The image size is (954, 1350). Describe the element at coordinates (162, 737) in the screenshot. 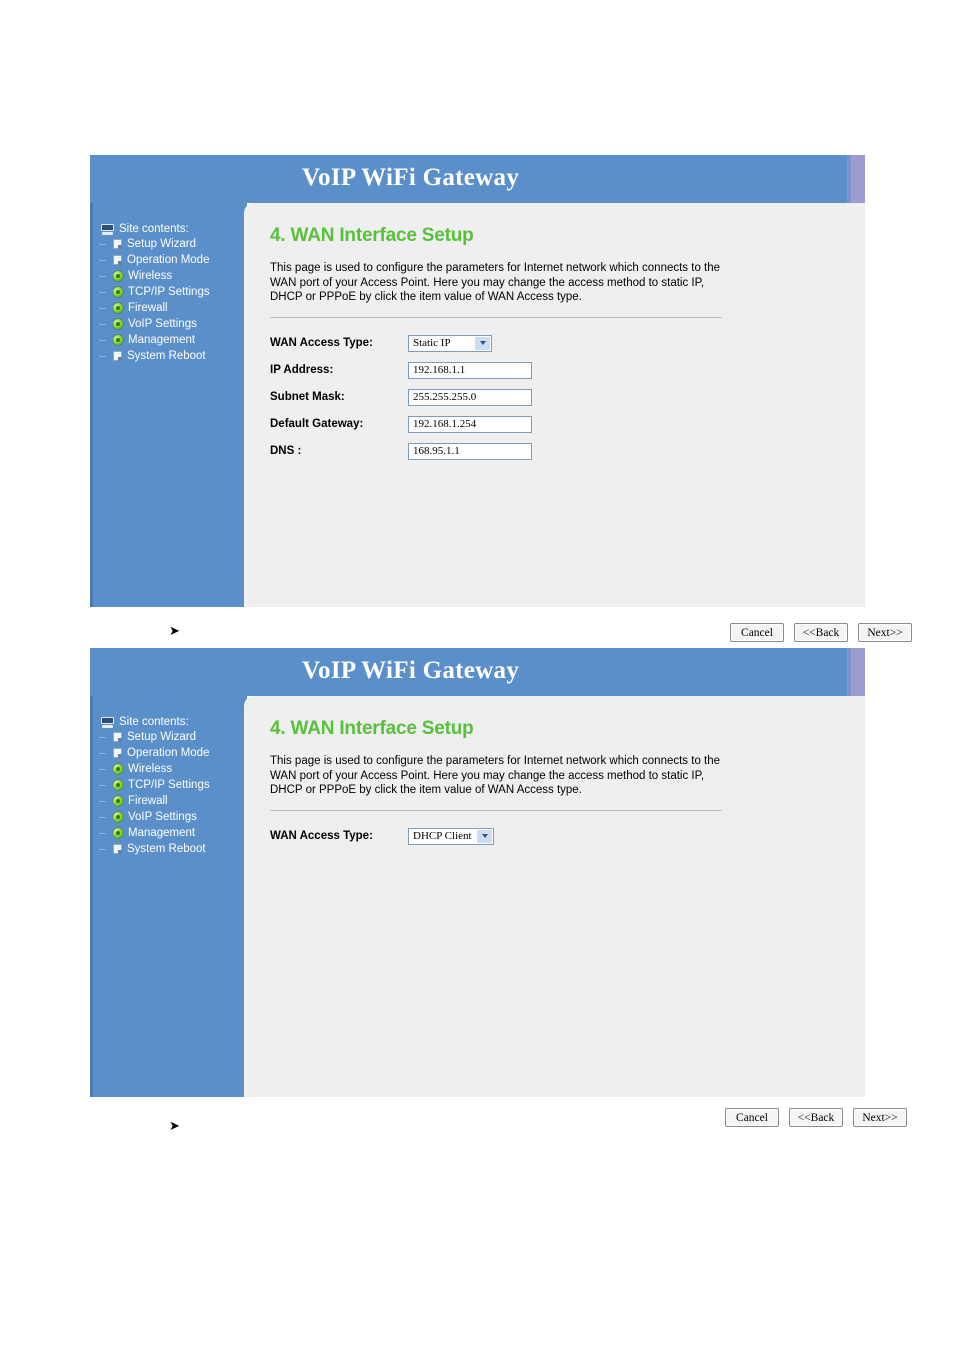

I see `sidebar-item-label: Setup Wizard` at that location.